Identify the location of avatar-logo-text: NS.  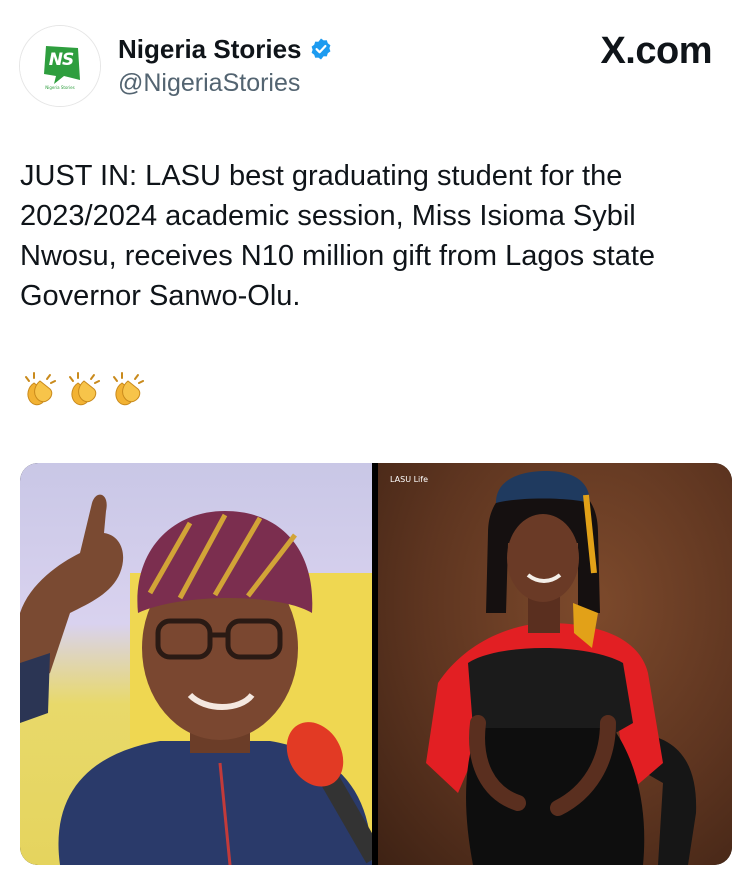
(61, 60).